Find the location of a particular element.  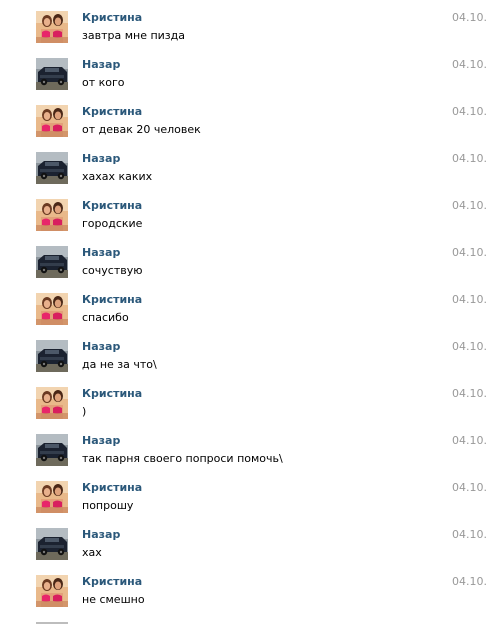

message-text: ) is located at coordinates (84, 411).